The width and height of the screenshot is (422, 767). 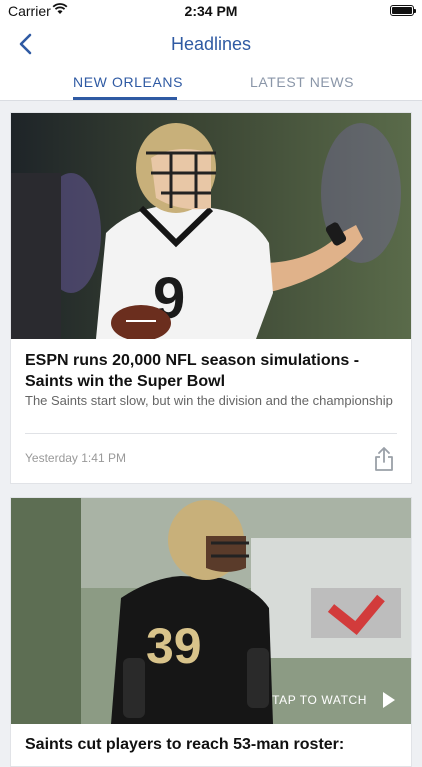 I want to click on play-icon, so click(x=389, y=700).